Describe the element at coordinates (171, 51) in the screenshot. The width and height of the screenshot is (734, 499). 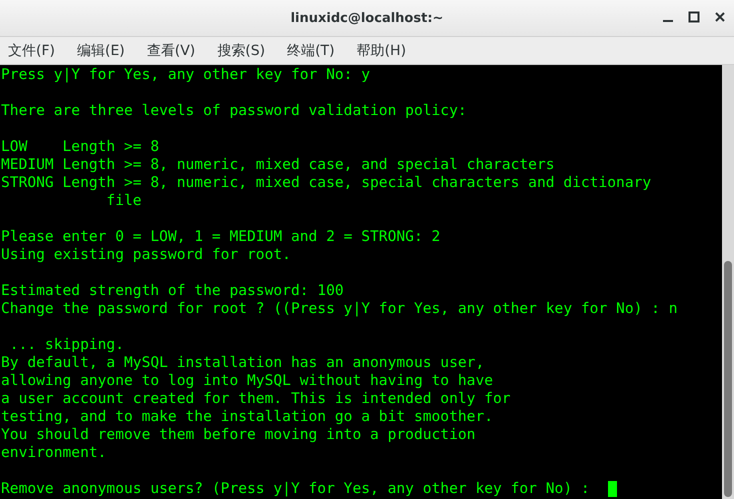
I see `menu-item: 查看(V)` at that location.